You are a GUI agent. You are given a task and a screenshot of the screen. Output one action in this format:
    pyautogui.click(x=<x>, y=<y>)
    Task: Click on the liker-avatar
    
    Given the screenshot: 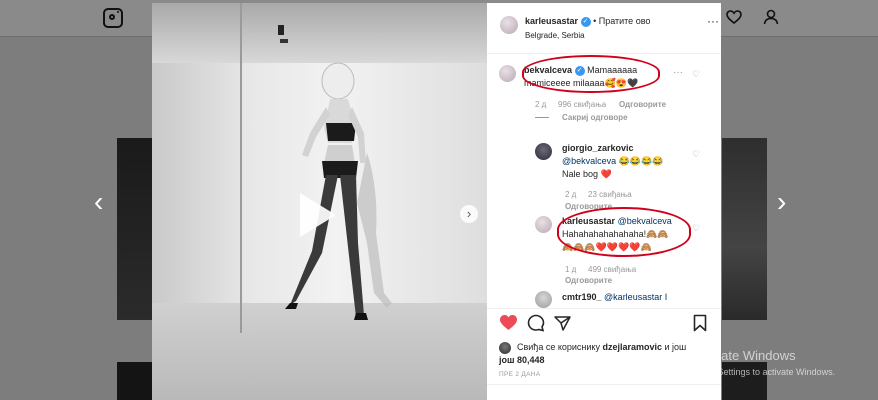 What is the action you would take?
    pyautogui.click(x=505, y=348)
    